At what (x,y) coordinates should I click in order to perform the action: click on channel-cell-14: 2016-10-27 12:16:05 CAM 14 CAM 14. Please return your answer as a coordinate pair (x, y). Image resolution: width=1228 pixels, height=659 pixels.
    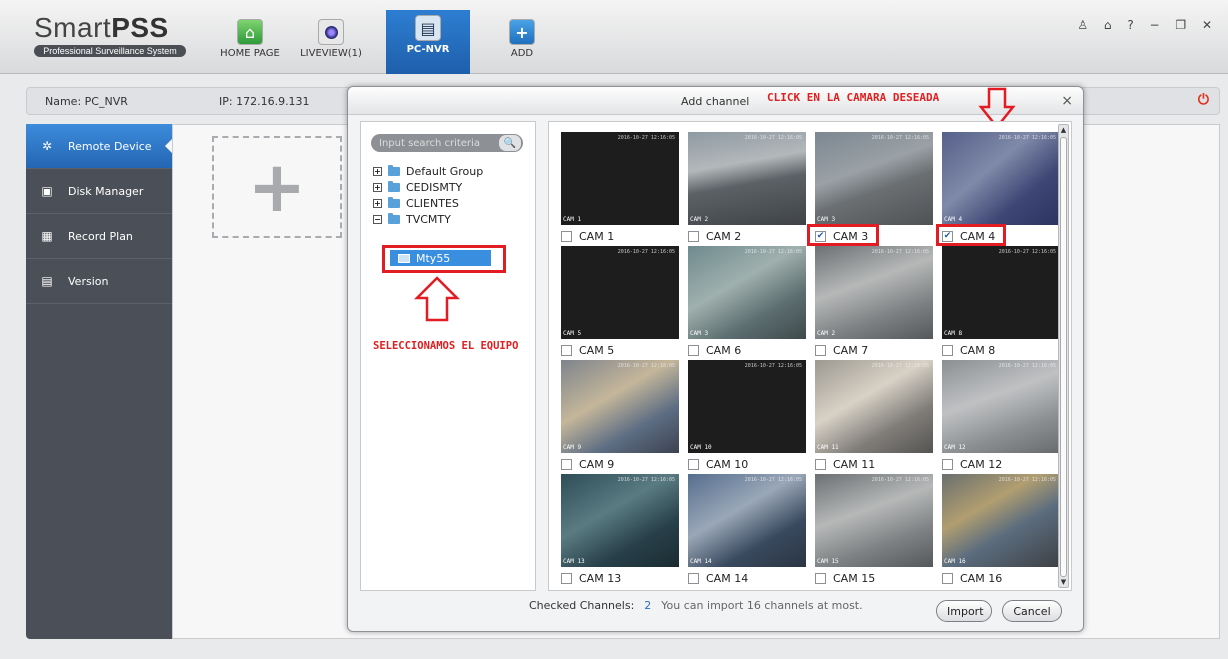
    Looking at the image, I should click on (747, 531).